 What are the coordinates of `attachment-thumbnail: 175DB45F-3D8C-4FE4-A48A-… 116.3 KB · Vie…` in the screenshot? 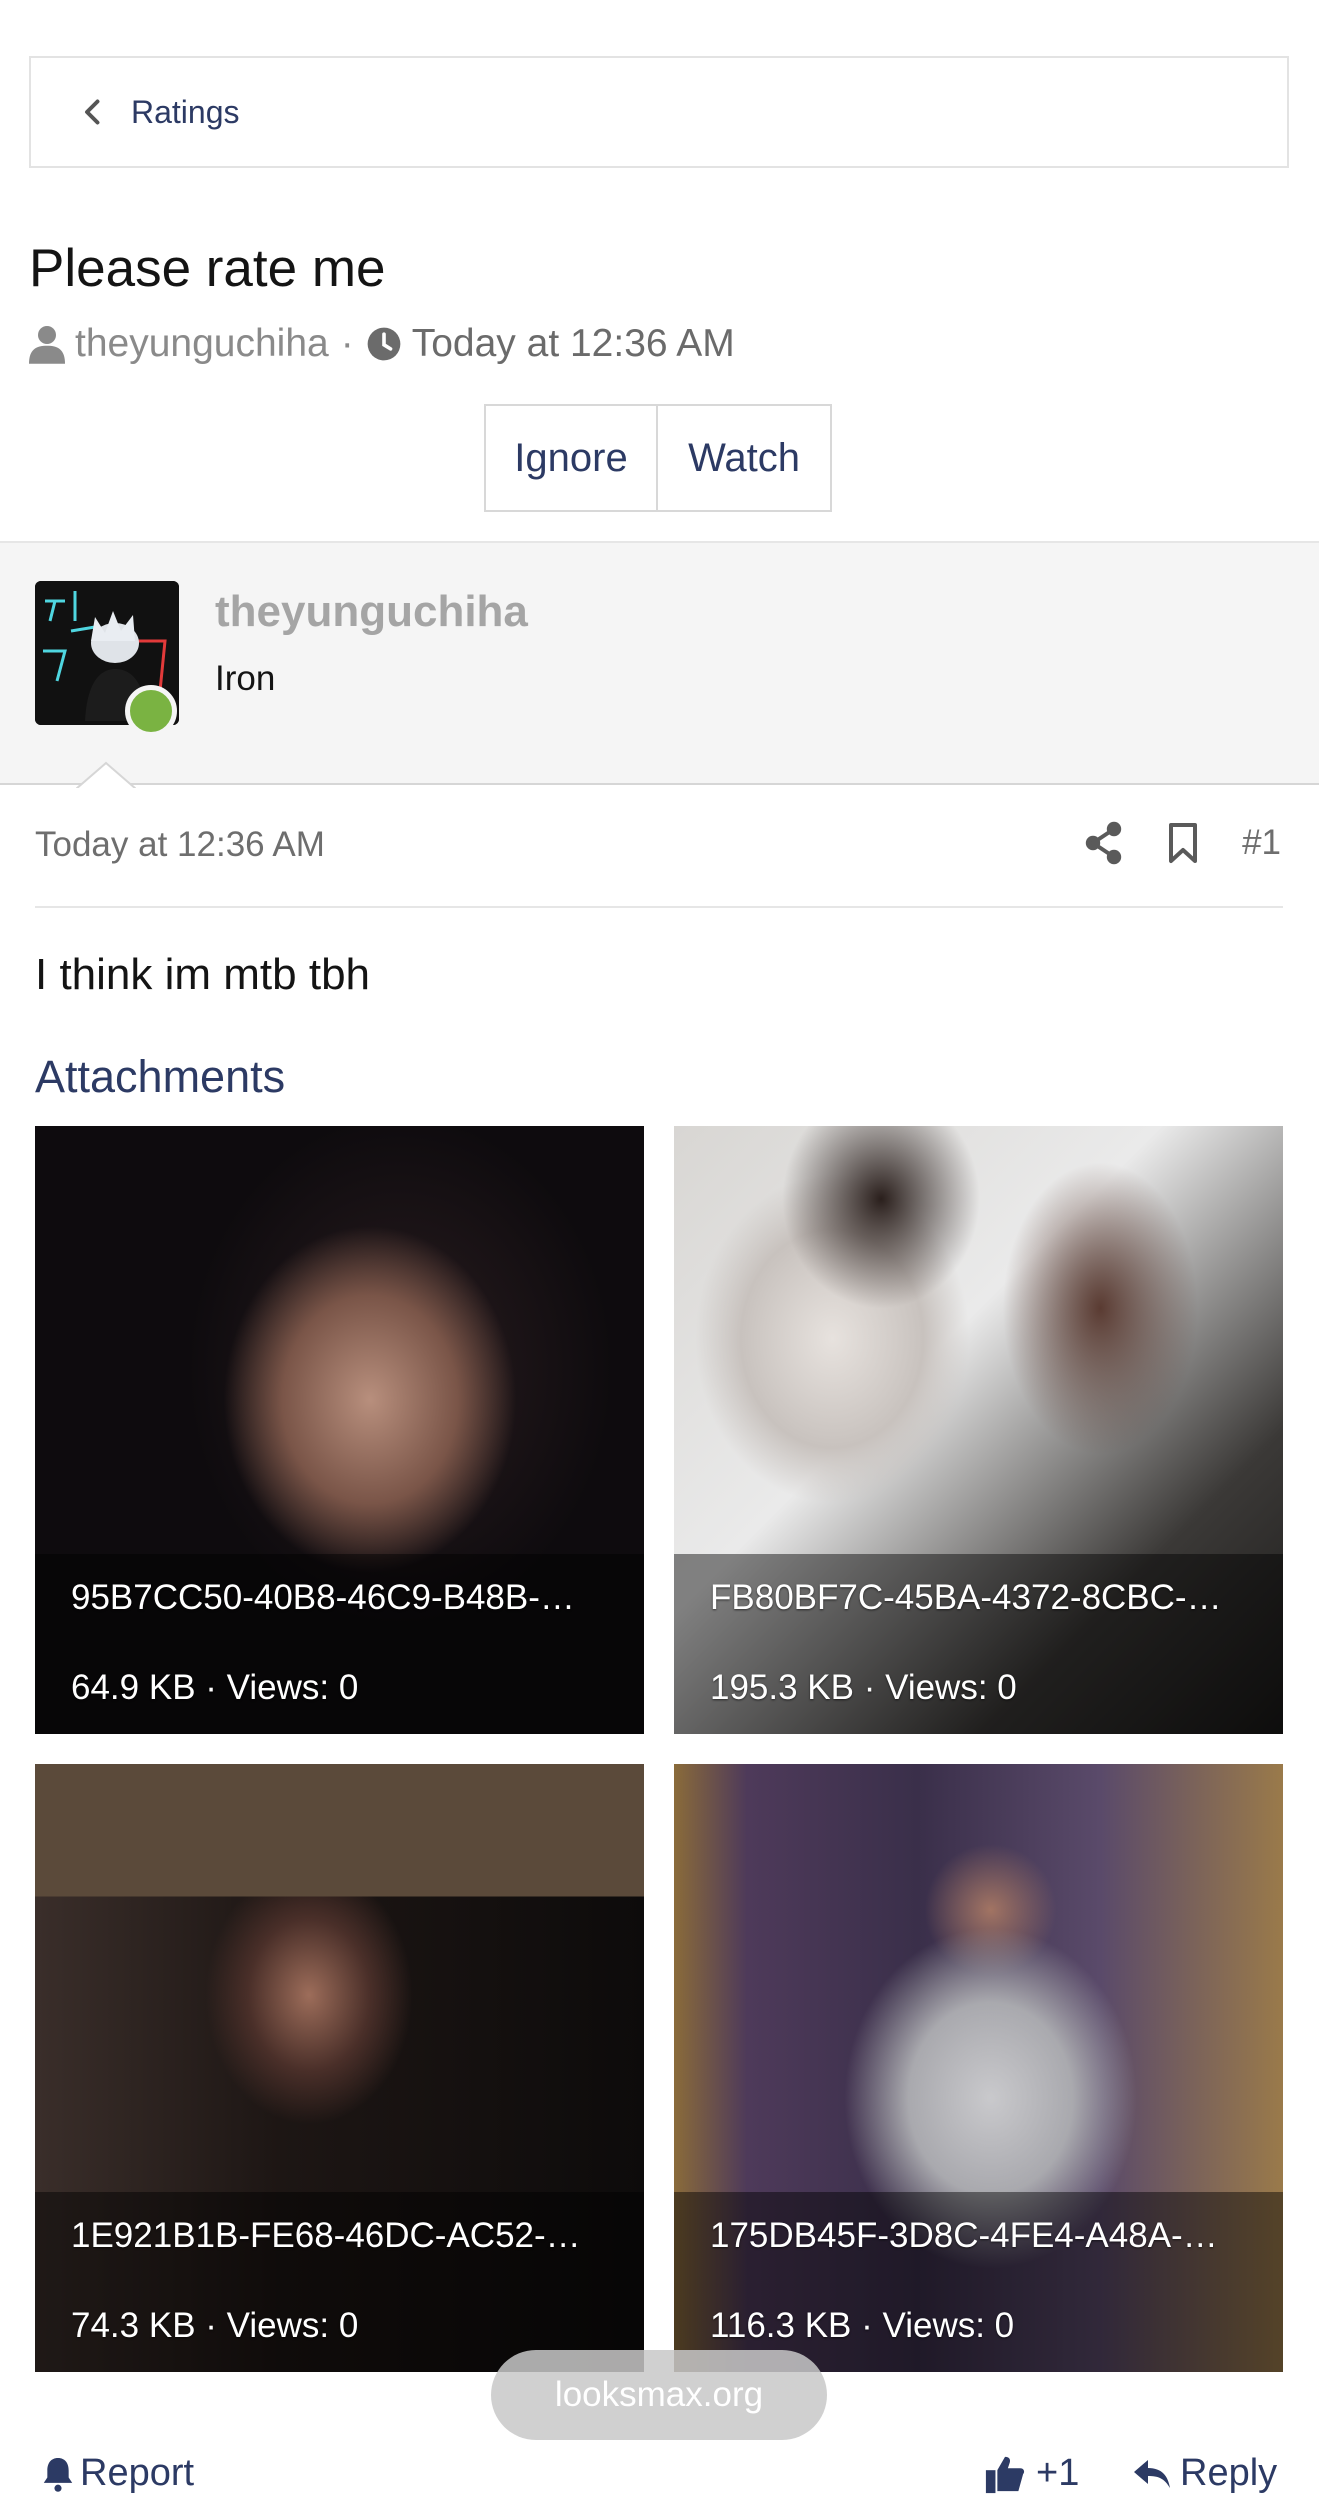 It's located at (978, 2068).